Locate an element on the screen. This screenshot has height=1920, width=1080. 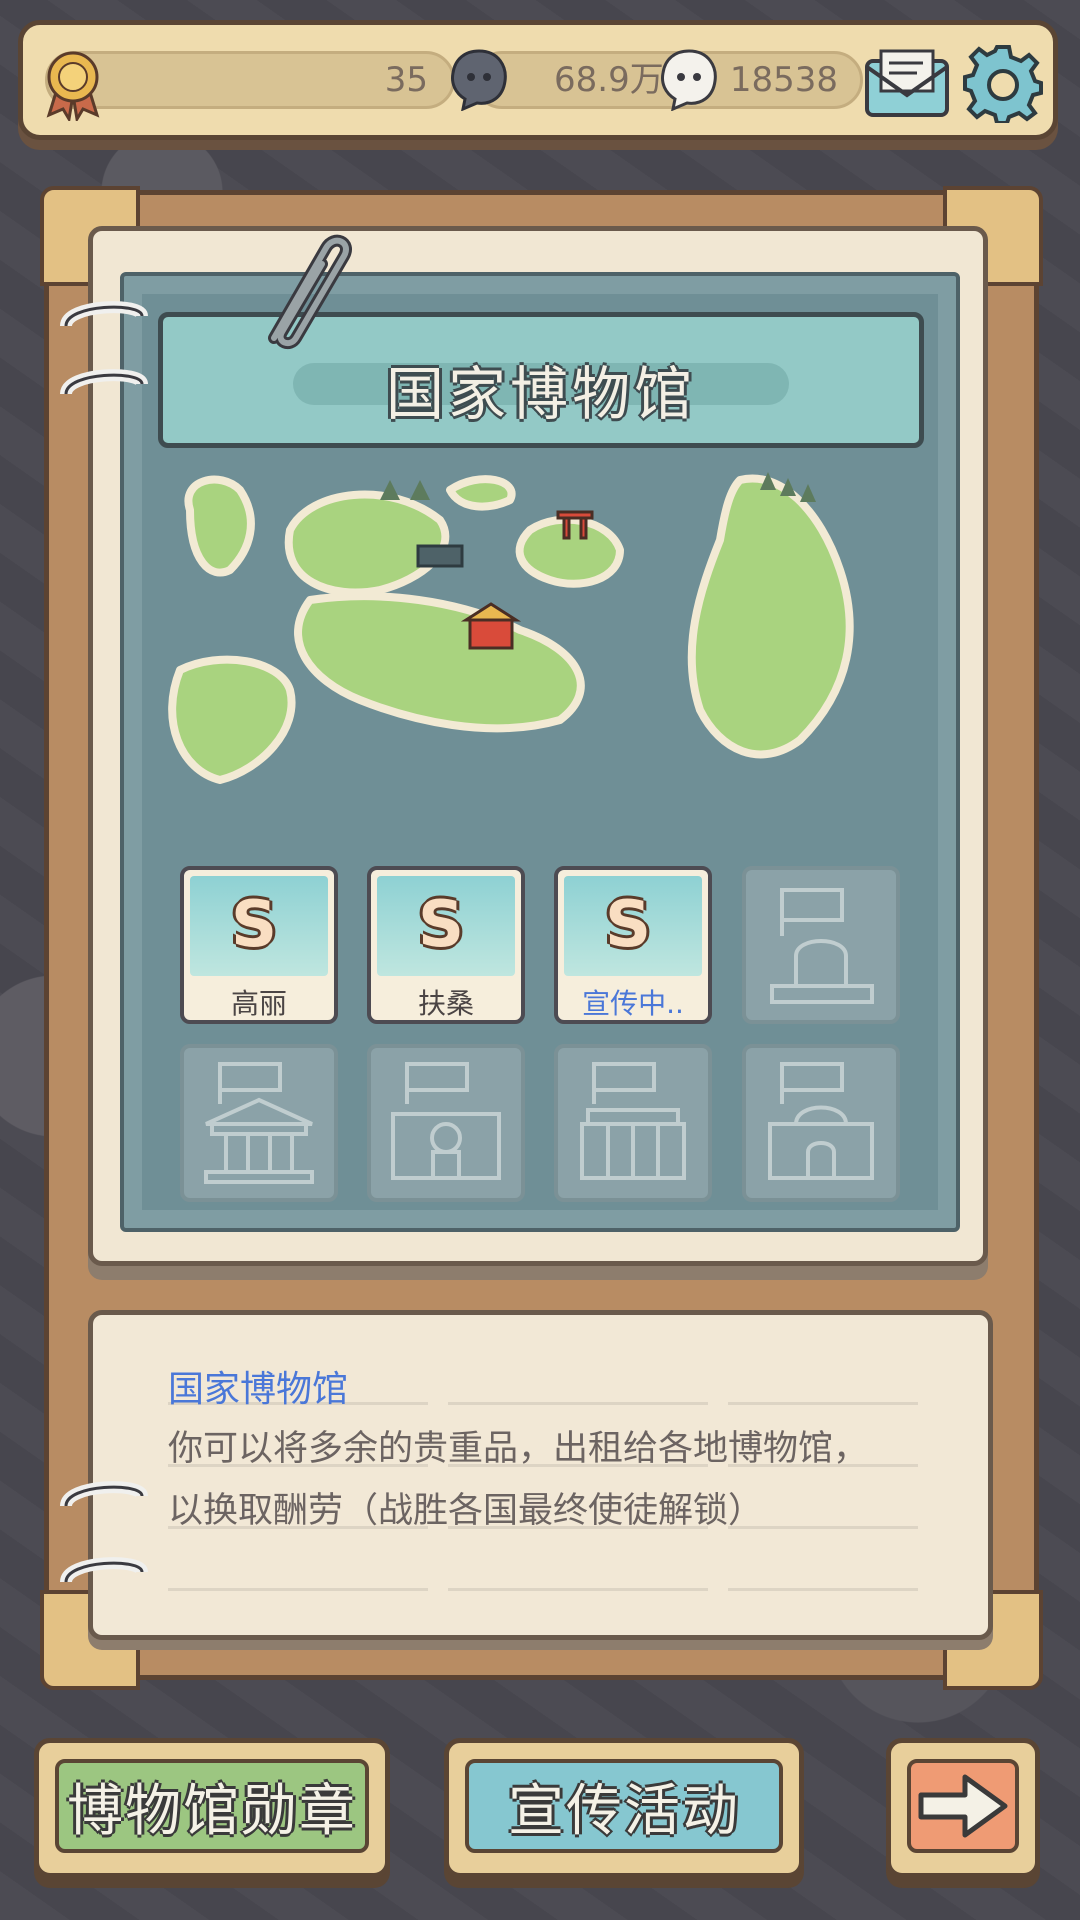
next-button is located at coordinates (963, 1808).